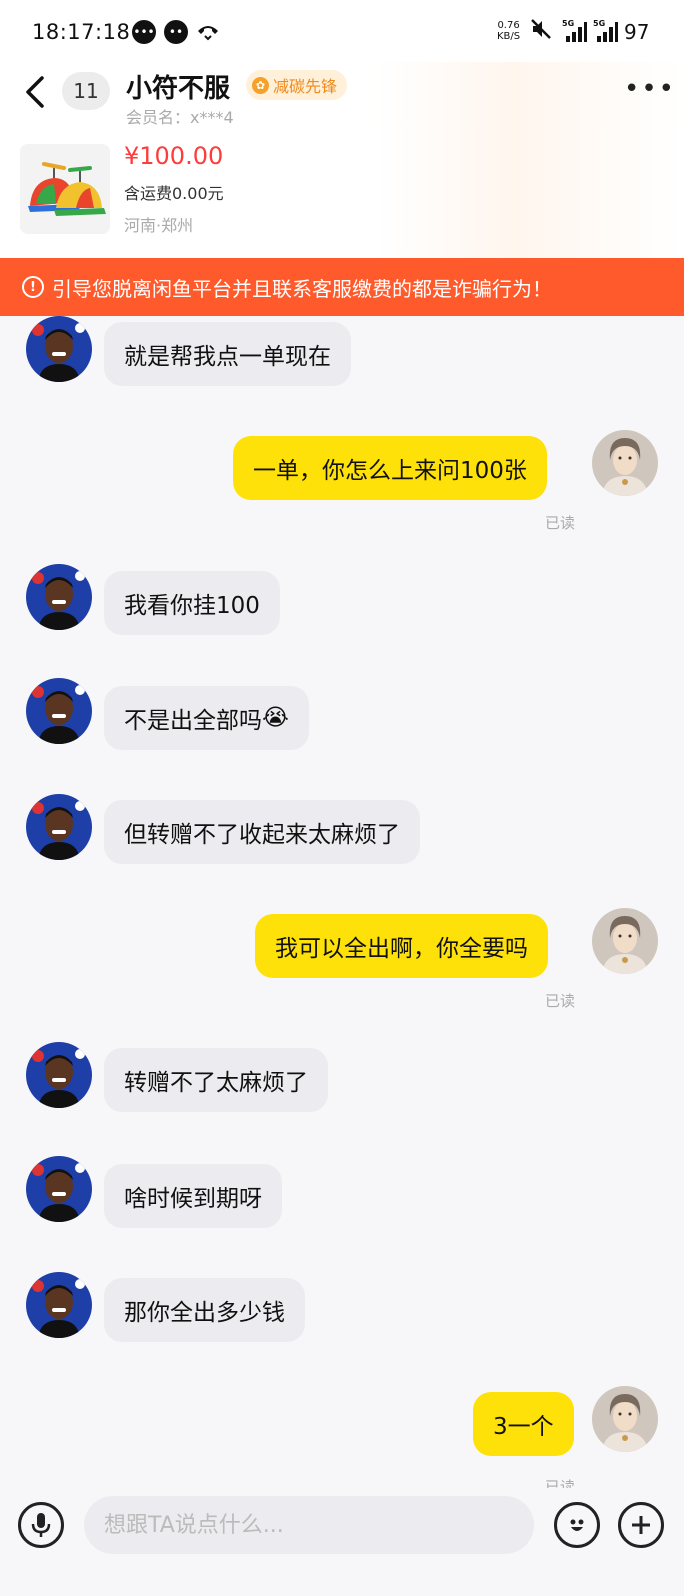  I want to click on call-icon, so click(208, 32).